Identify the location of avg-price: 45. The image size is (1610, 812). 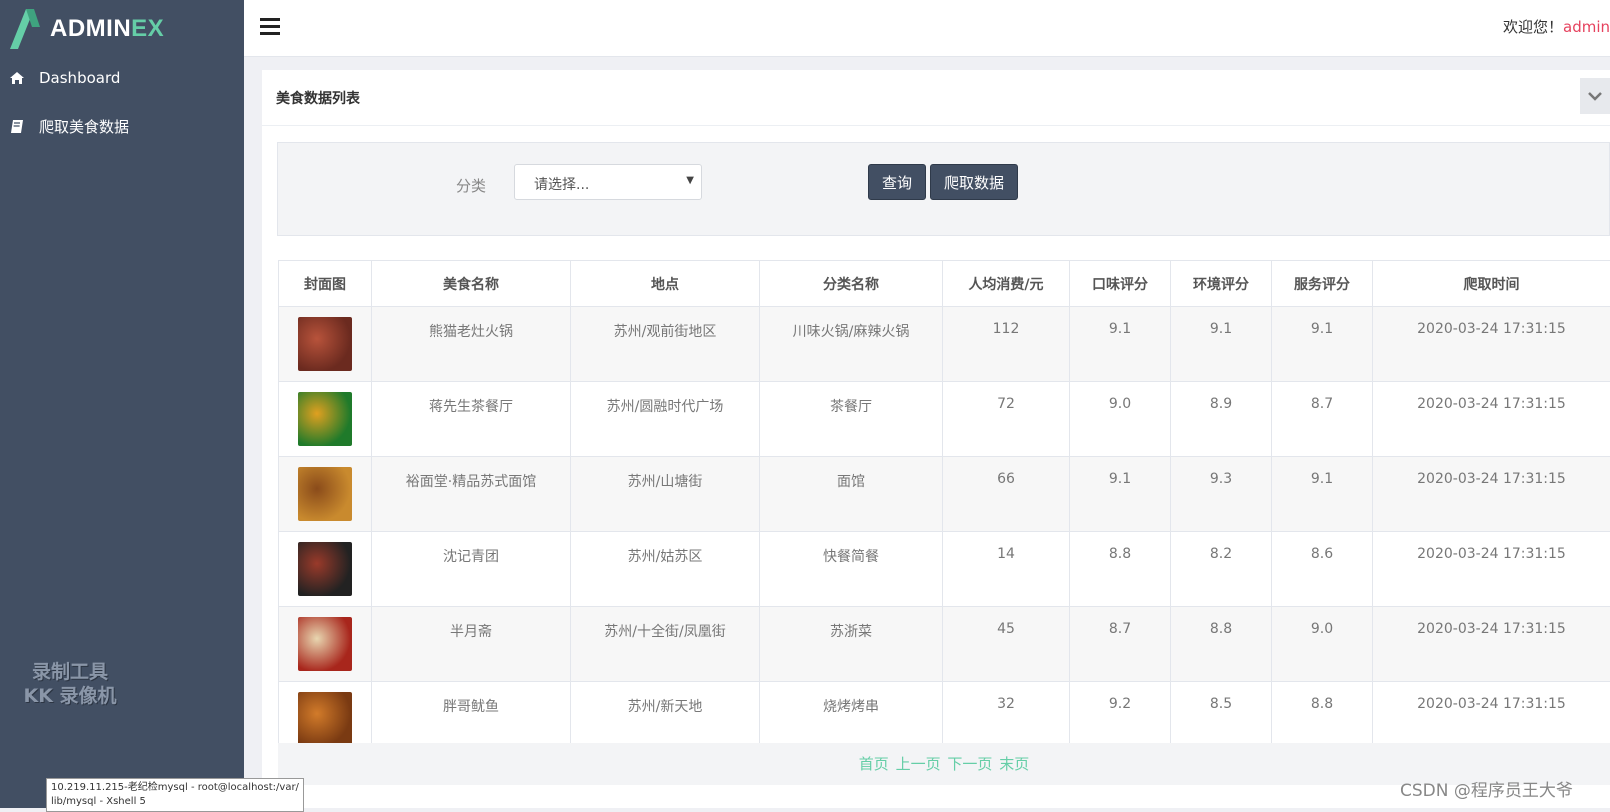
(1006, 644).